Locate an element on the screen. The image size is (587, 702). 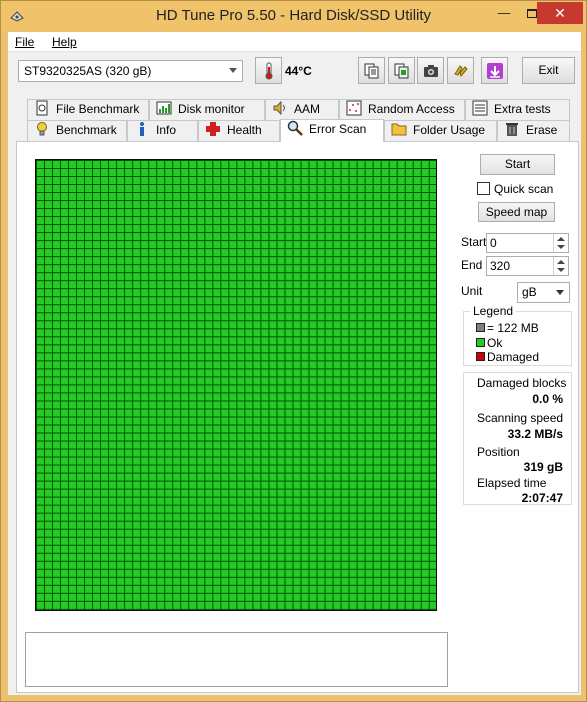
camera-icon is located at coordinates (431, 71).